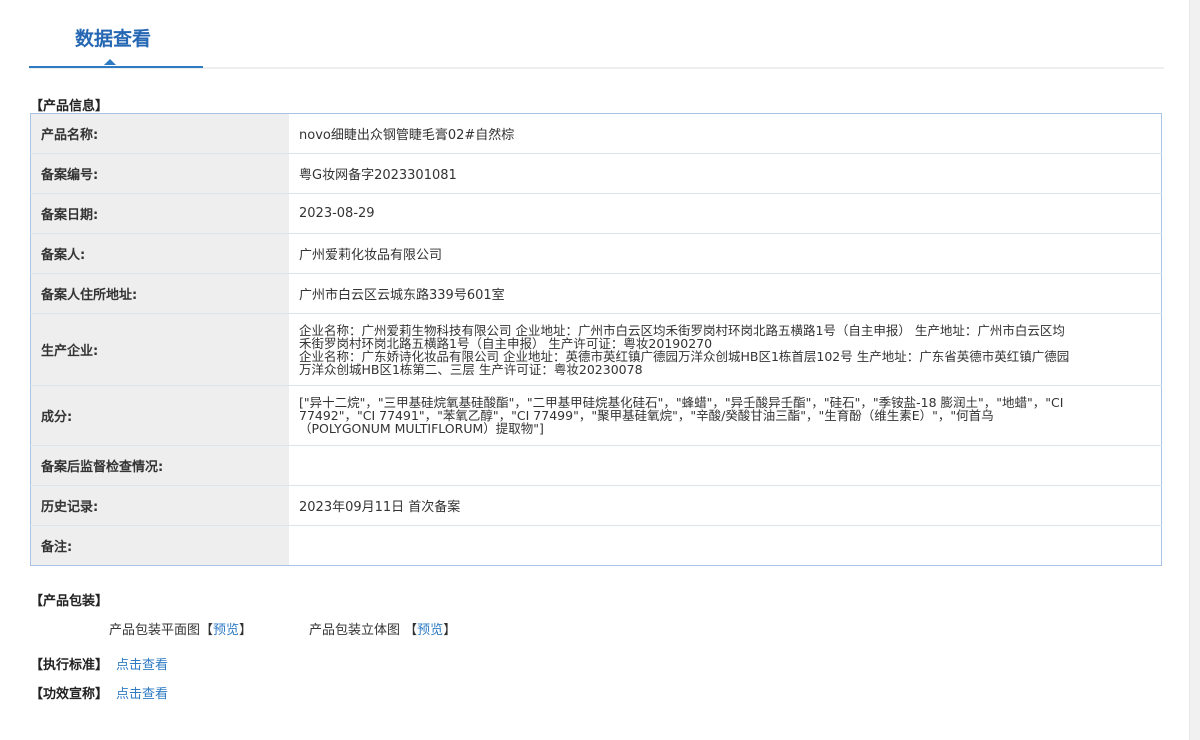 The height and width of the screenshot is (740, 1200). I want to click on tab-data-view-label: 数据查看, so click(113, 39).